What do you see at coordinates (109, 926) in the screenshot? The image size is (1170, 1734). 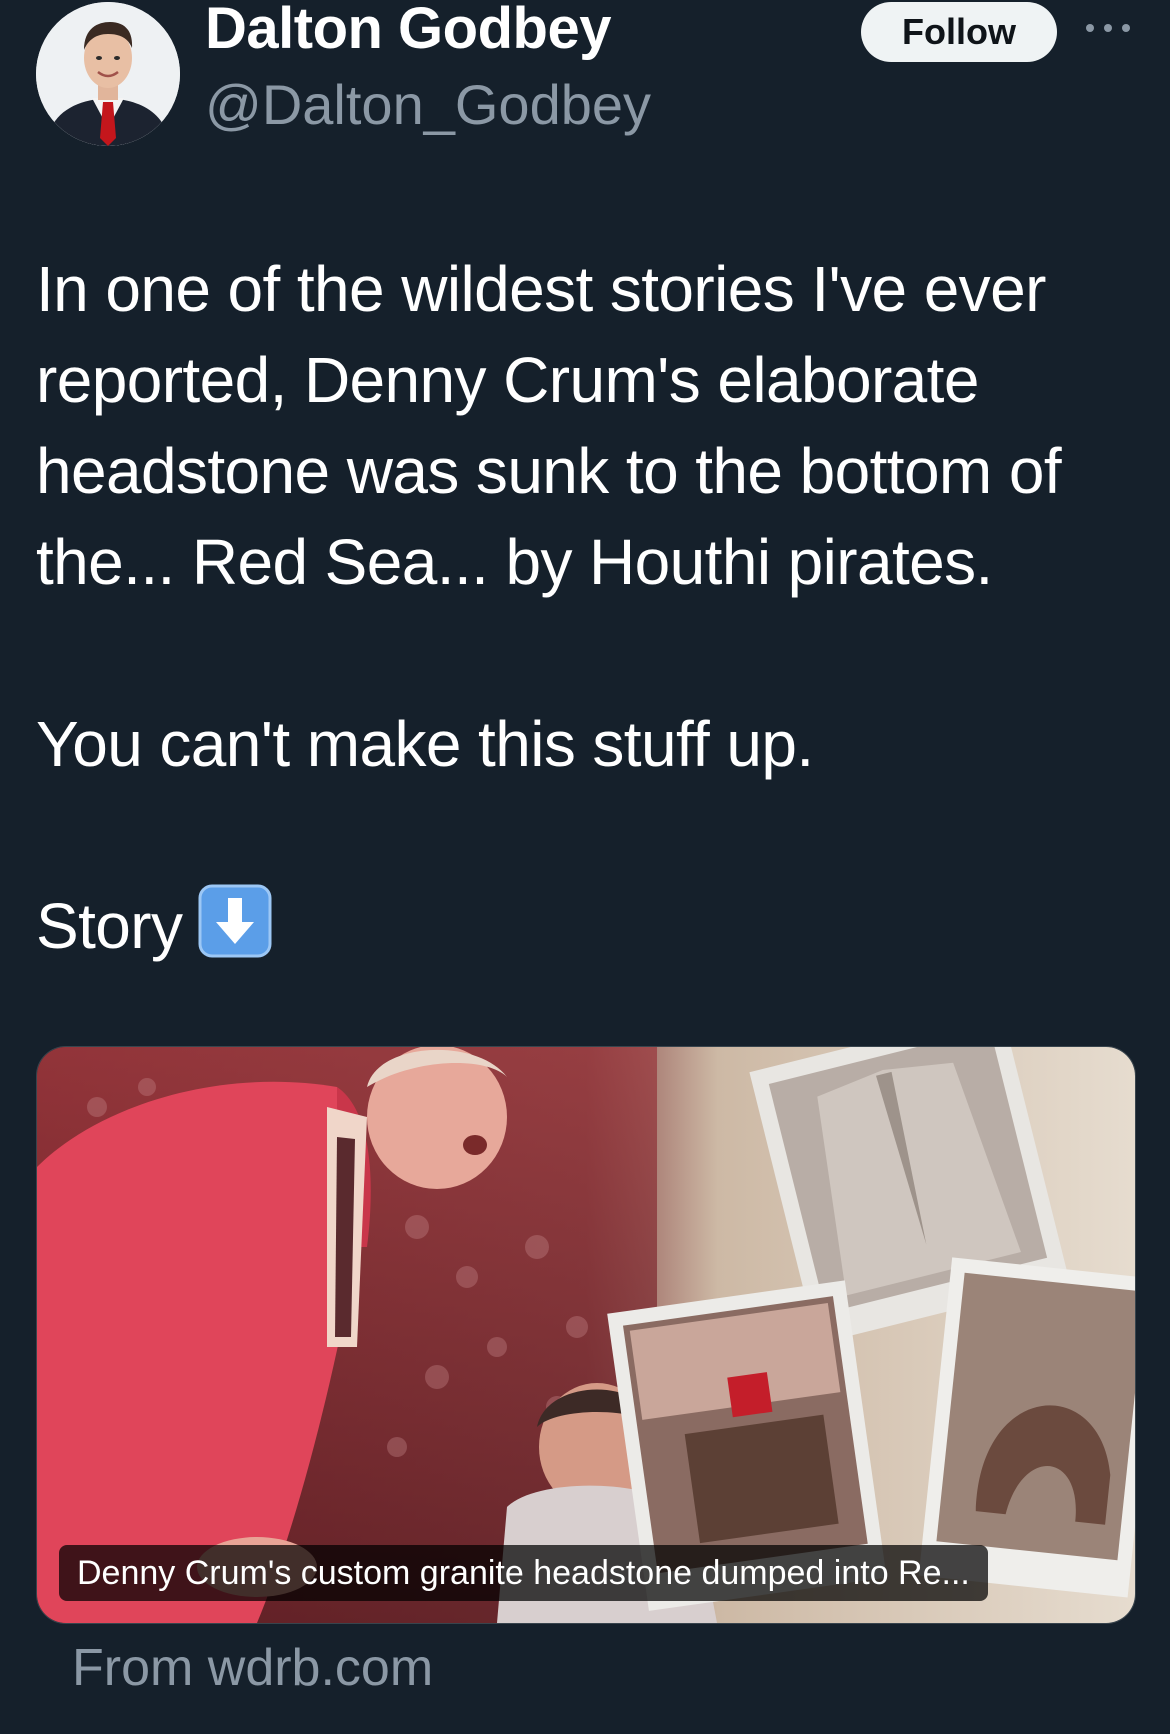 I see `story-label: Story` at bounding box center [109, 926].